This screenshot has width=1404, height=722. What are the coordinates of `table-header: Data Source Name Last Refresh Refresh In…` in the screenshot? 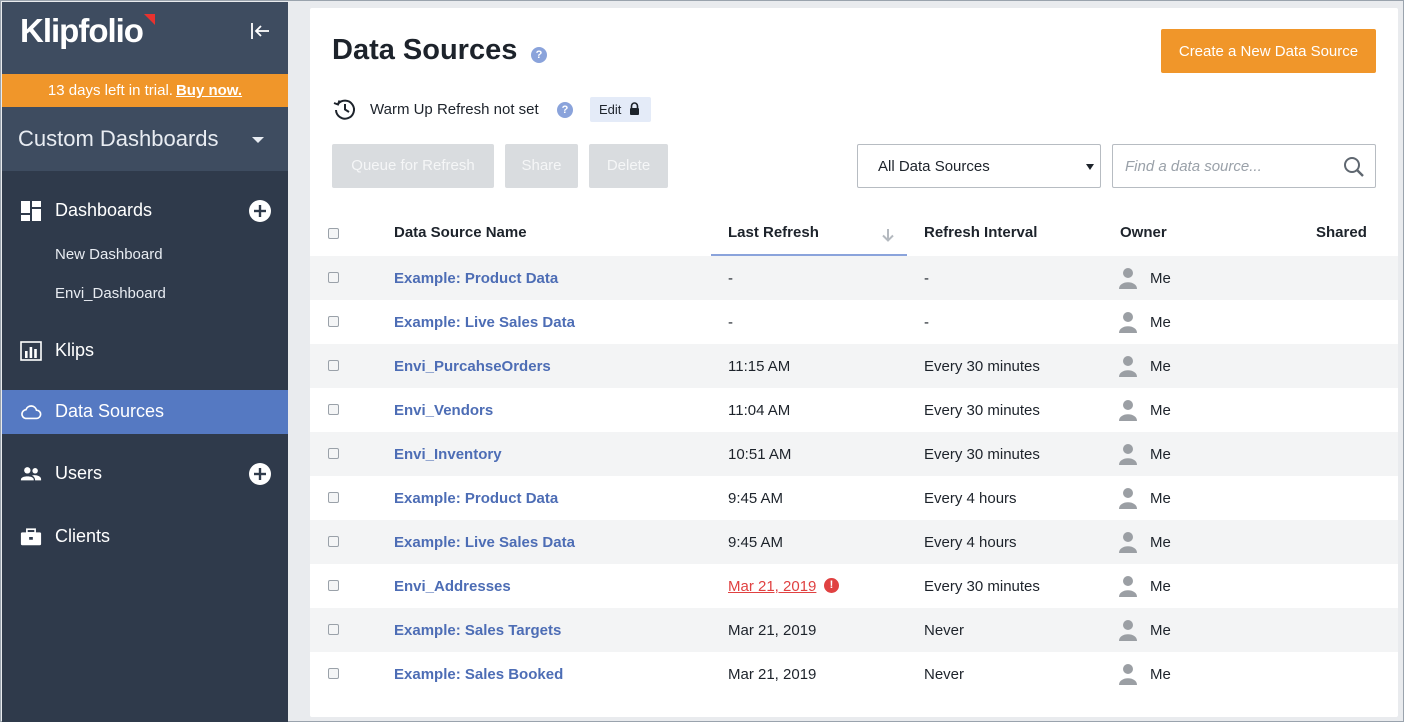 It's located at (854, 234).